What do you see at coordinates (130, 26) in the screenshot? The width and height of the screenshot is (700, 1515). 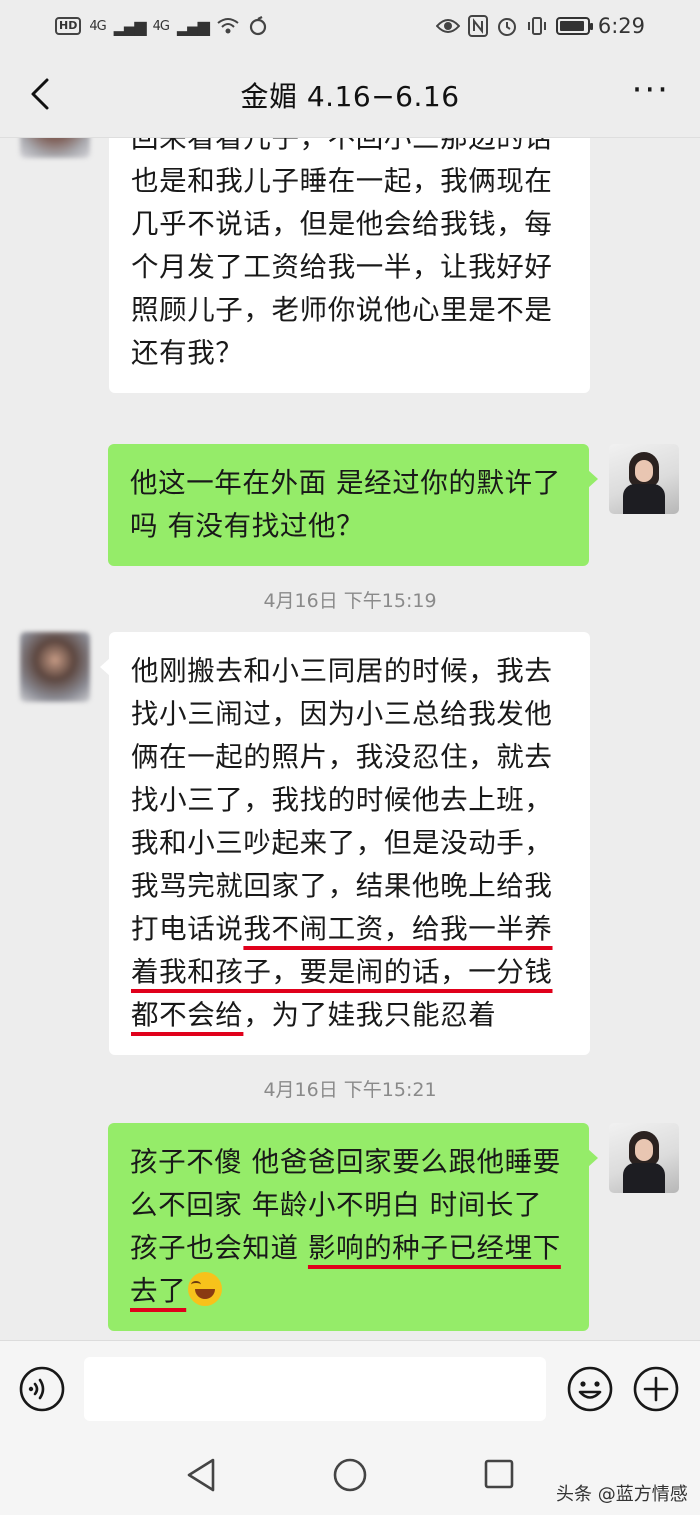 I see `signal-icon: ▂▄▆` at bounding box center [130, 26].